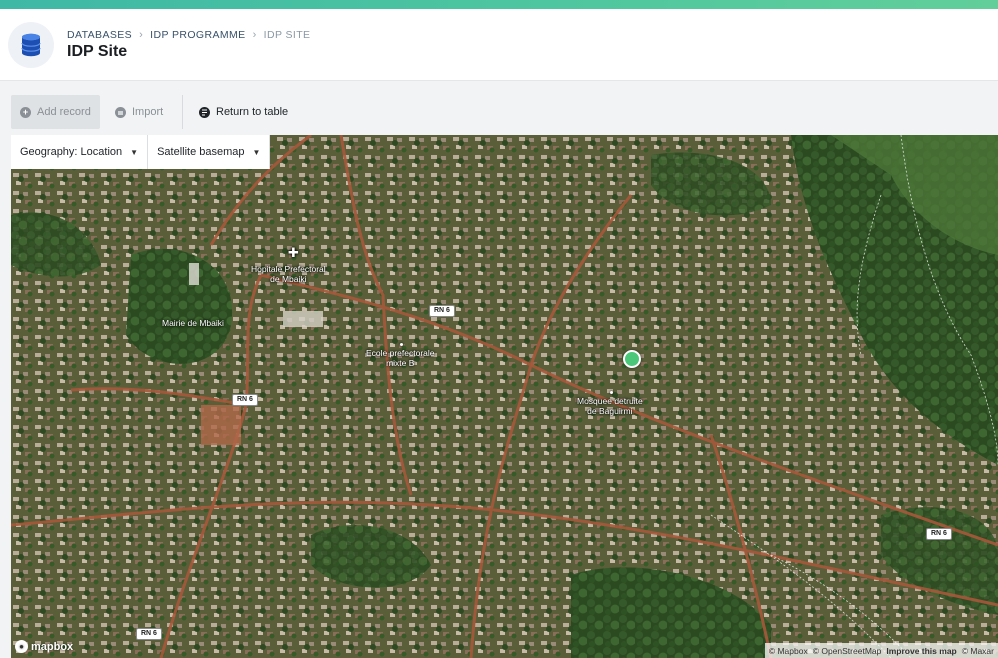  Describe the element at coordinates (788, 651) in the screenshot. I see `attribution-mapbox: © Mapbox` at that location.